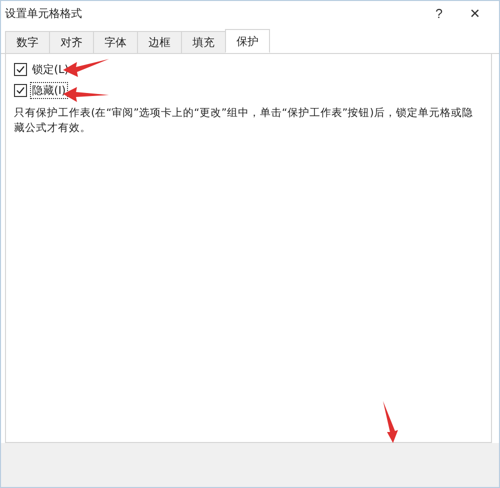 The image size is (500, 488). What do you see at coordinates (439, 13) in the screenshot?
I see `help-button: ?` at bounding box center [439, 13].